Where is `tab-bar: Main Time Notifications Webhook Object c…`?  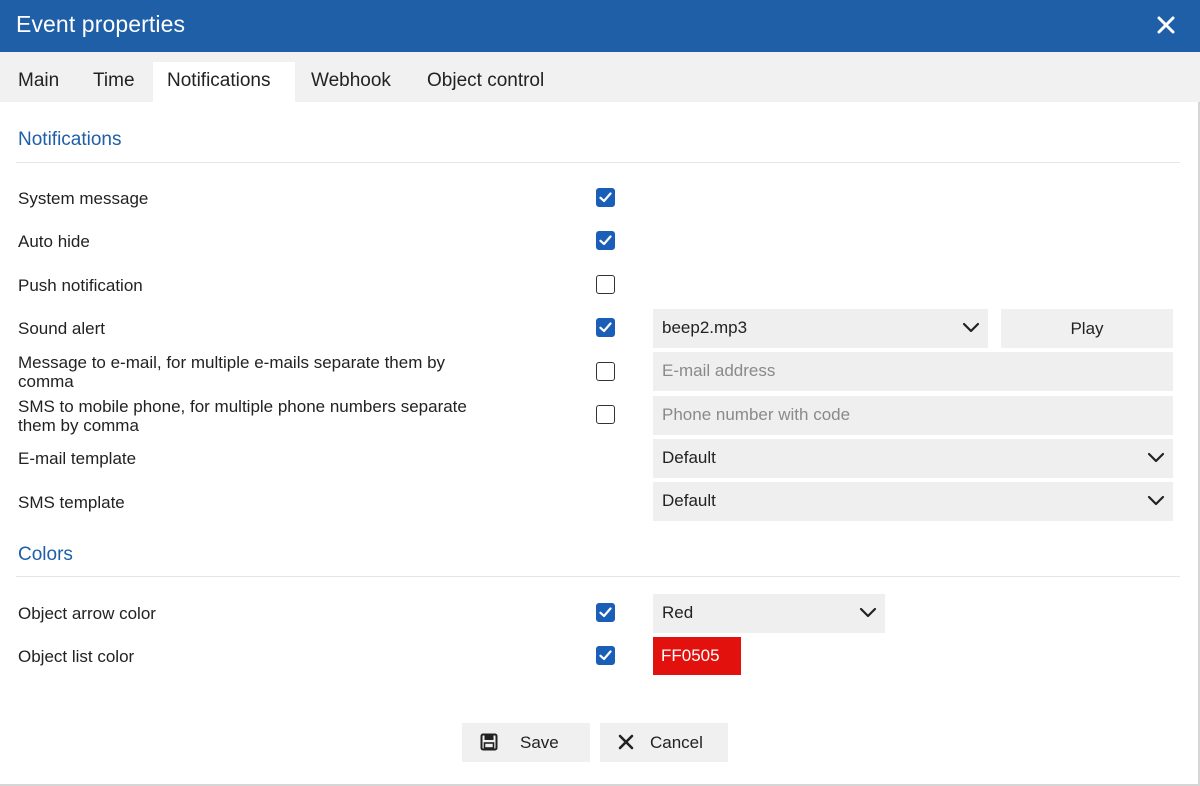
tab-bar: Main Time Notifications Webhook Object c… is located at coordinates (600, 77).